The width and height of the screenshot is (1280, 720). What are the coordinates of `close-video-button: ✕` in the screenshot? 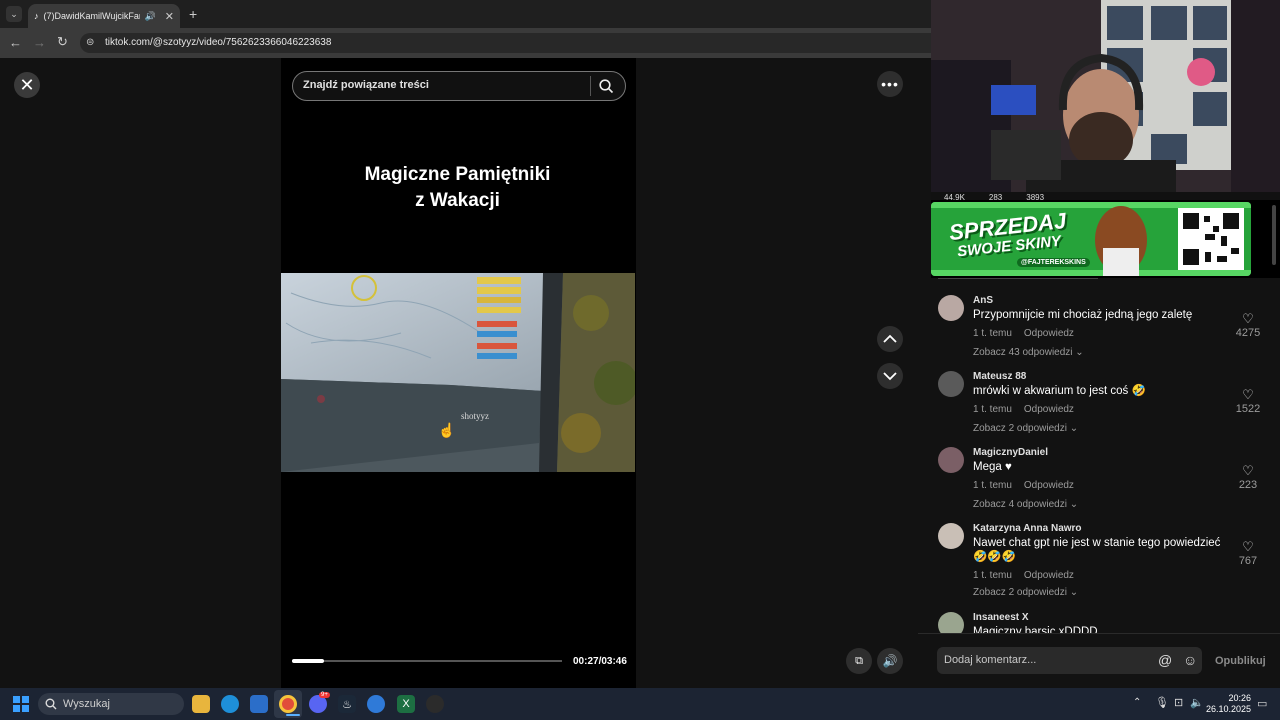 It's located at (27, 85).